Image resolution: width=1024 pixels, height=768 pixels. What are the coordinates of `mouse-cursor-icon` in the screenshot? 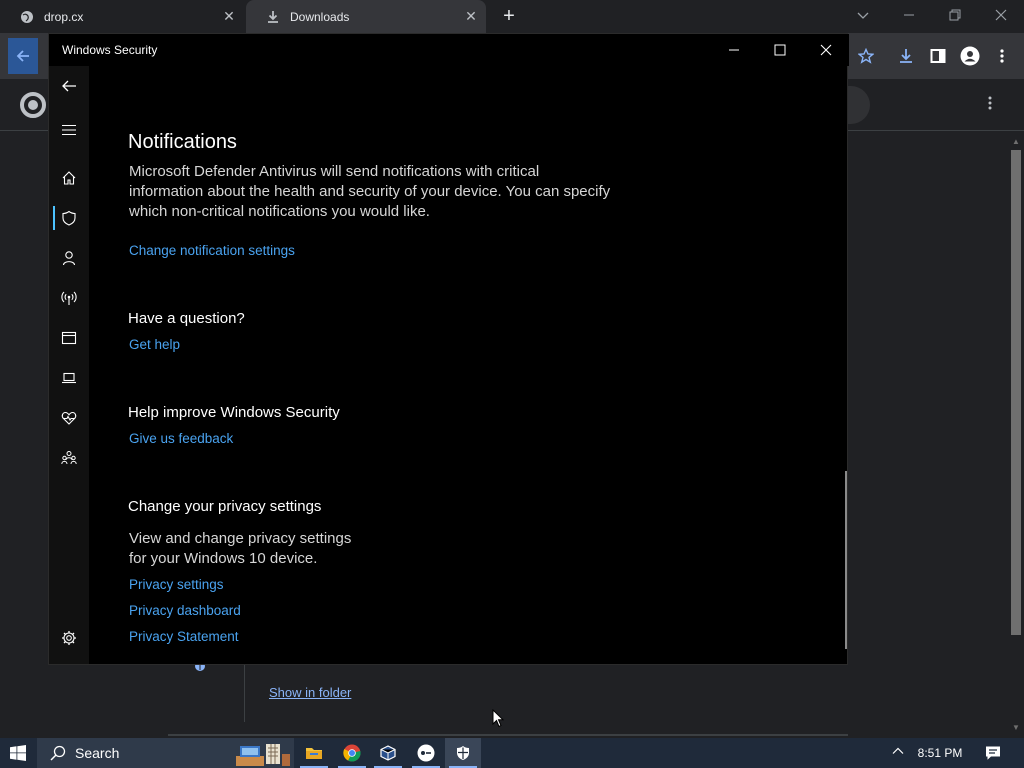 It's located at (498, 718).